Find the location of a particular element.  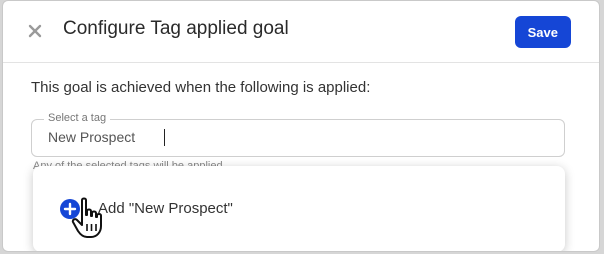

modal-title: Configure Tag applied goal is located at coordinates (176, 28).